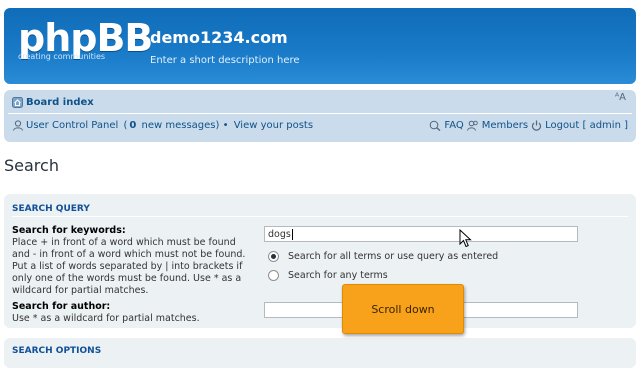  Describe the element at coordinates (124, 125) in the screenshot. I see `new-messages-prefix: (` at that location.